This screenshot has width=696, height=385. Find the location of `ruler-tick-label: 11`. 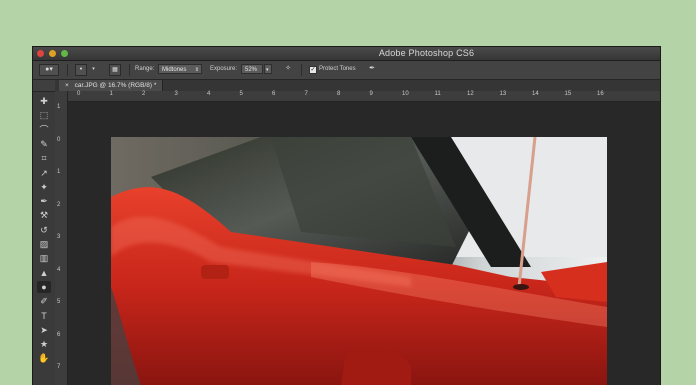

ruler-tick-label: 11 is located at coordinates (437, 94).